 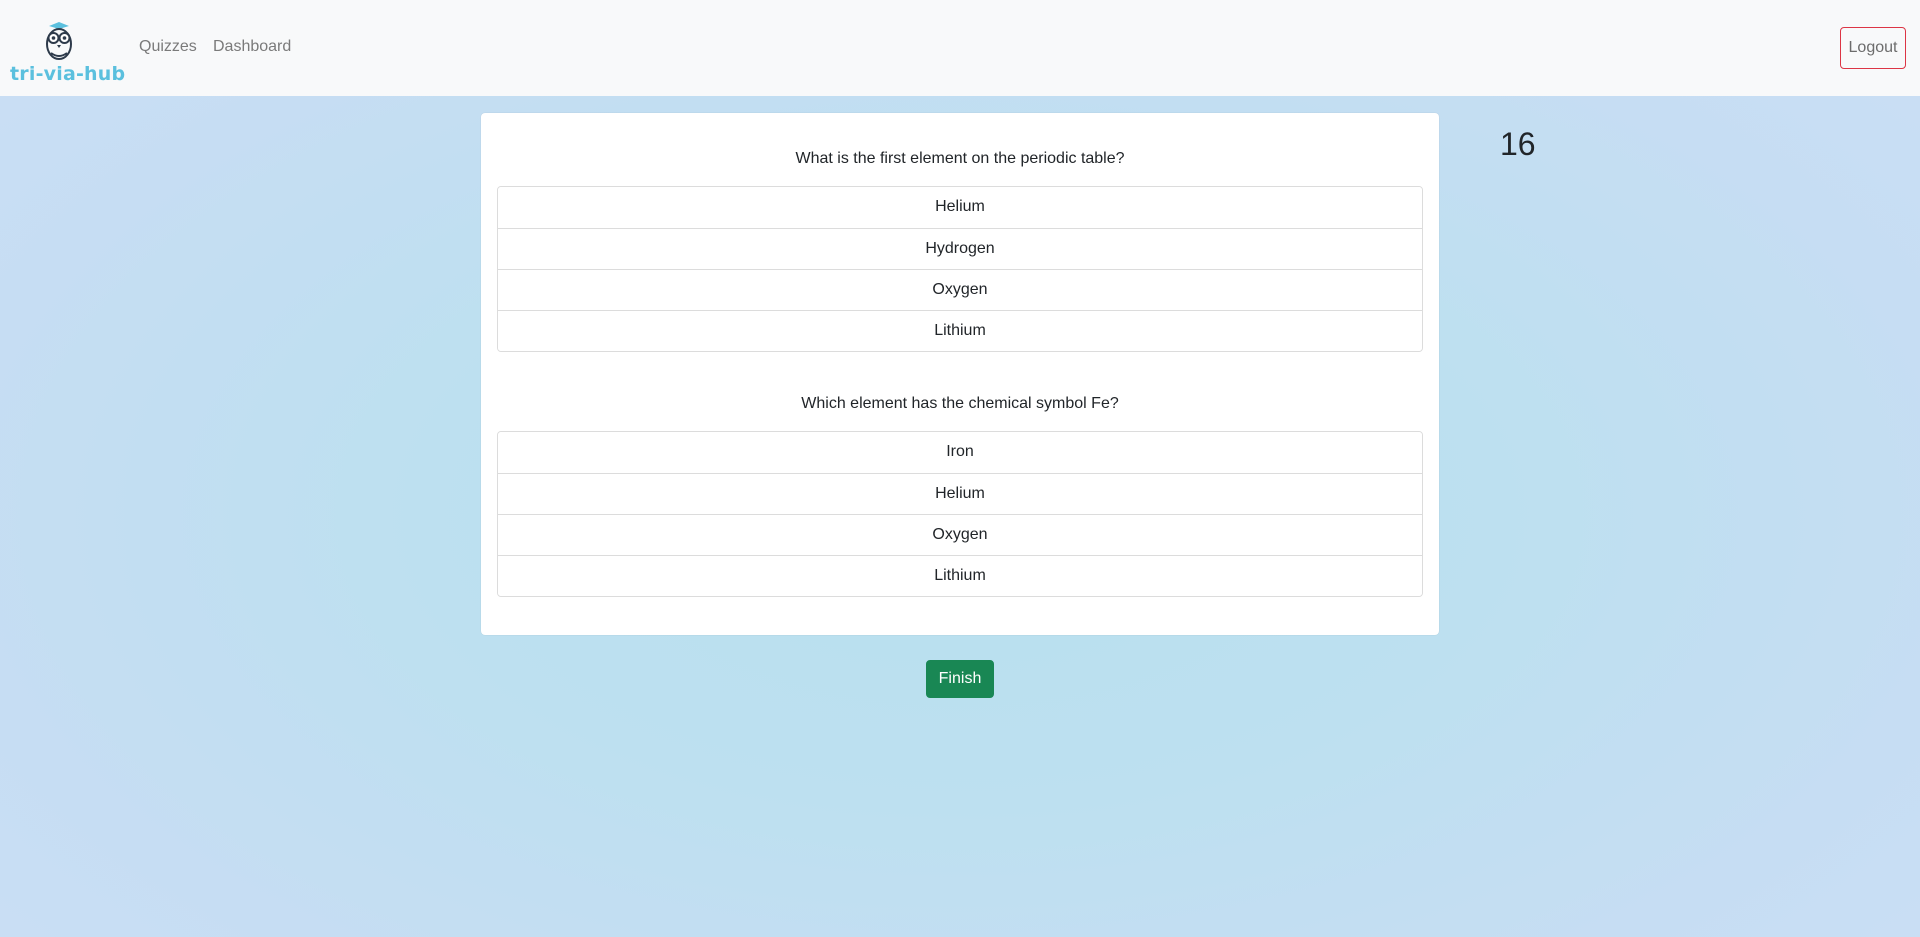 I want to click on brand-name: tri-via-hub, so click(x=68, y=74).